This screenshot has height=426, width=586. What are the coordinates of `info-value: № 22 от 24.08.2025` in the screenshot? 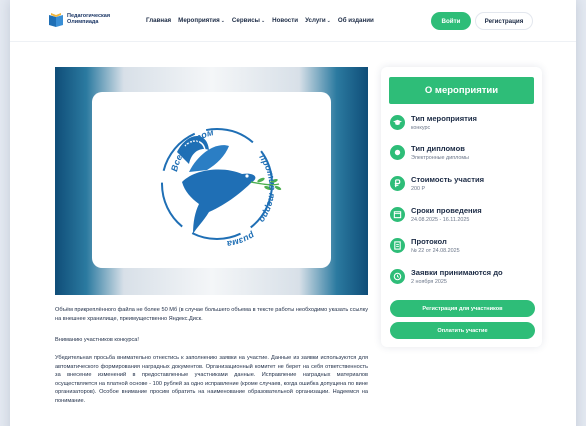 It's located at (435, 251).